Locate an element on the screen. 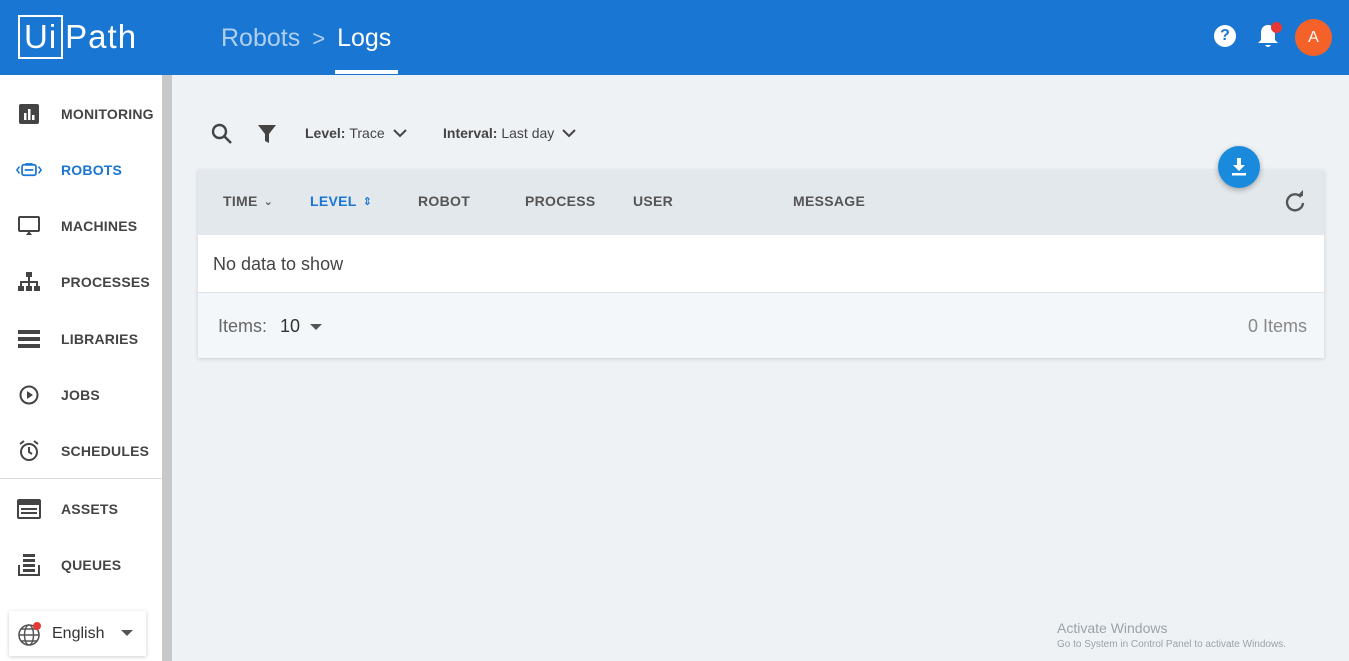 The image size is (1349, 661). column-header-time: TIME ⌄ is located at coordinates (248, 201).